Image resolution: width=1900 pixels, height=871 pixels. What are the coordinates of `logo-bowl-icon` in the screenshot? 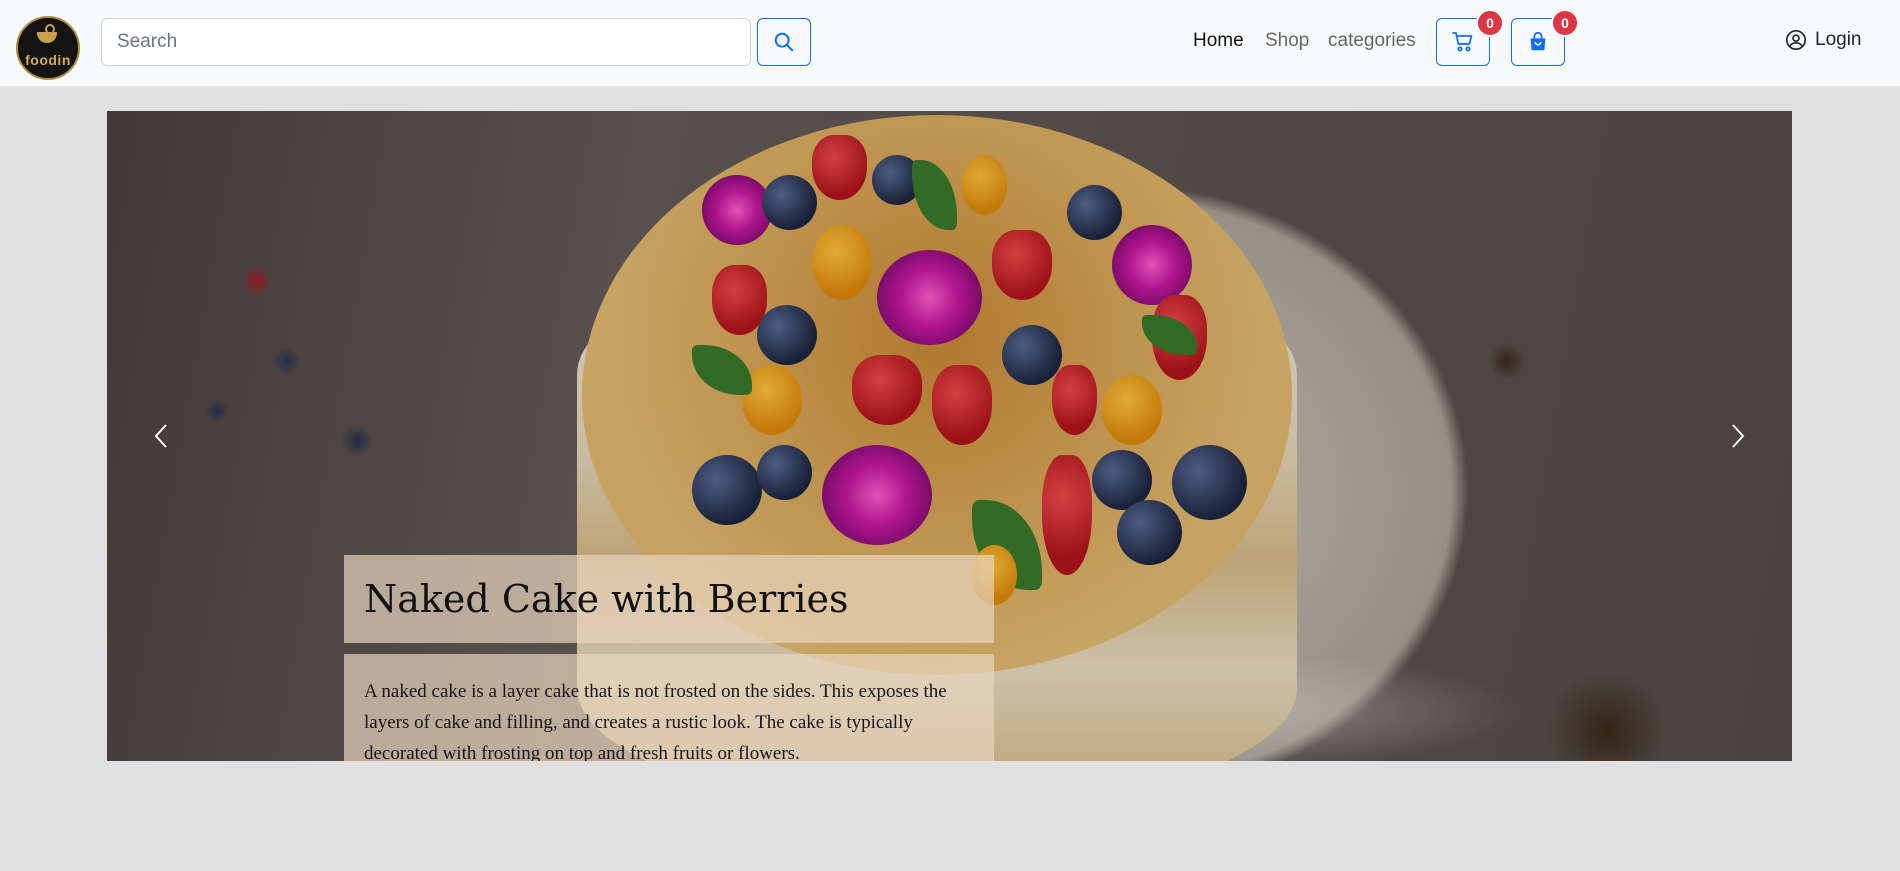 It's located at (47, 37).